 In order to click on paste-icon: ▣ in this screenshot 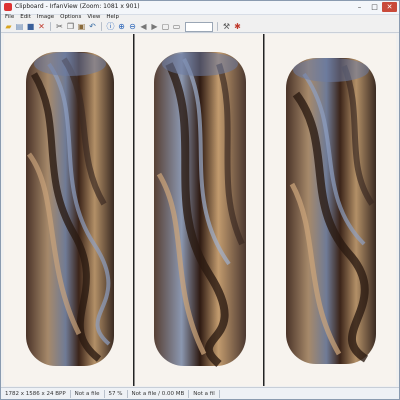, I will do `click(81, 26)`.